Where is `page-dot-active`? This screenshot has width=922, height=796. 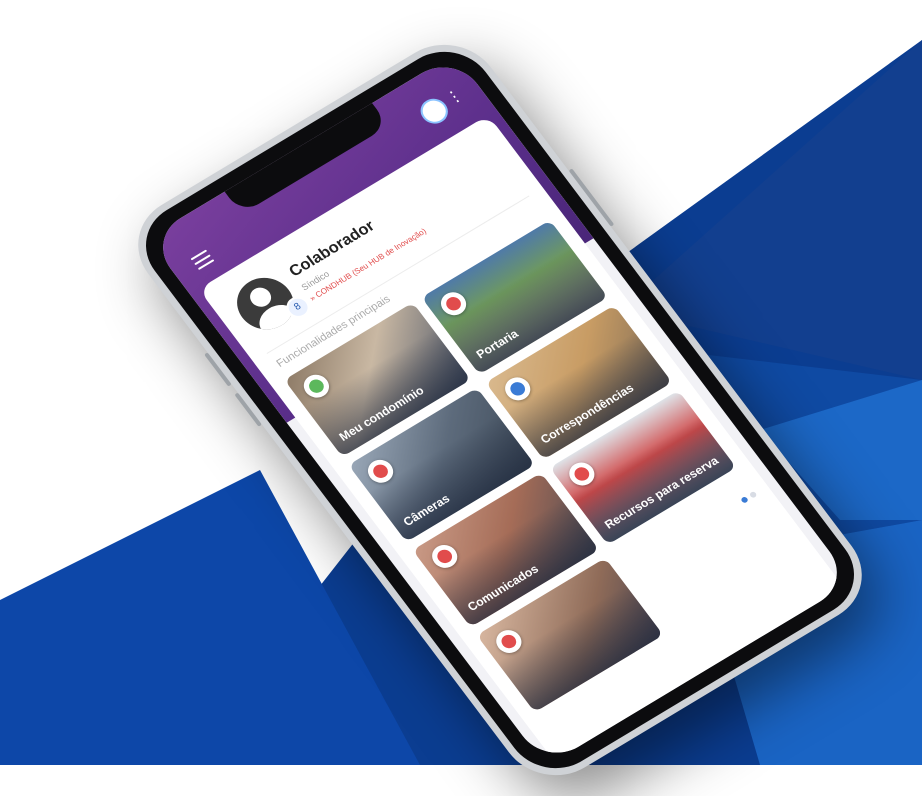
page-dot-active is located at coordinates (744, 499).